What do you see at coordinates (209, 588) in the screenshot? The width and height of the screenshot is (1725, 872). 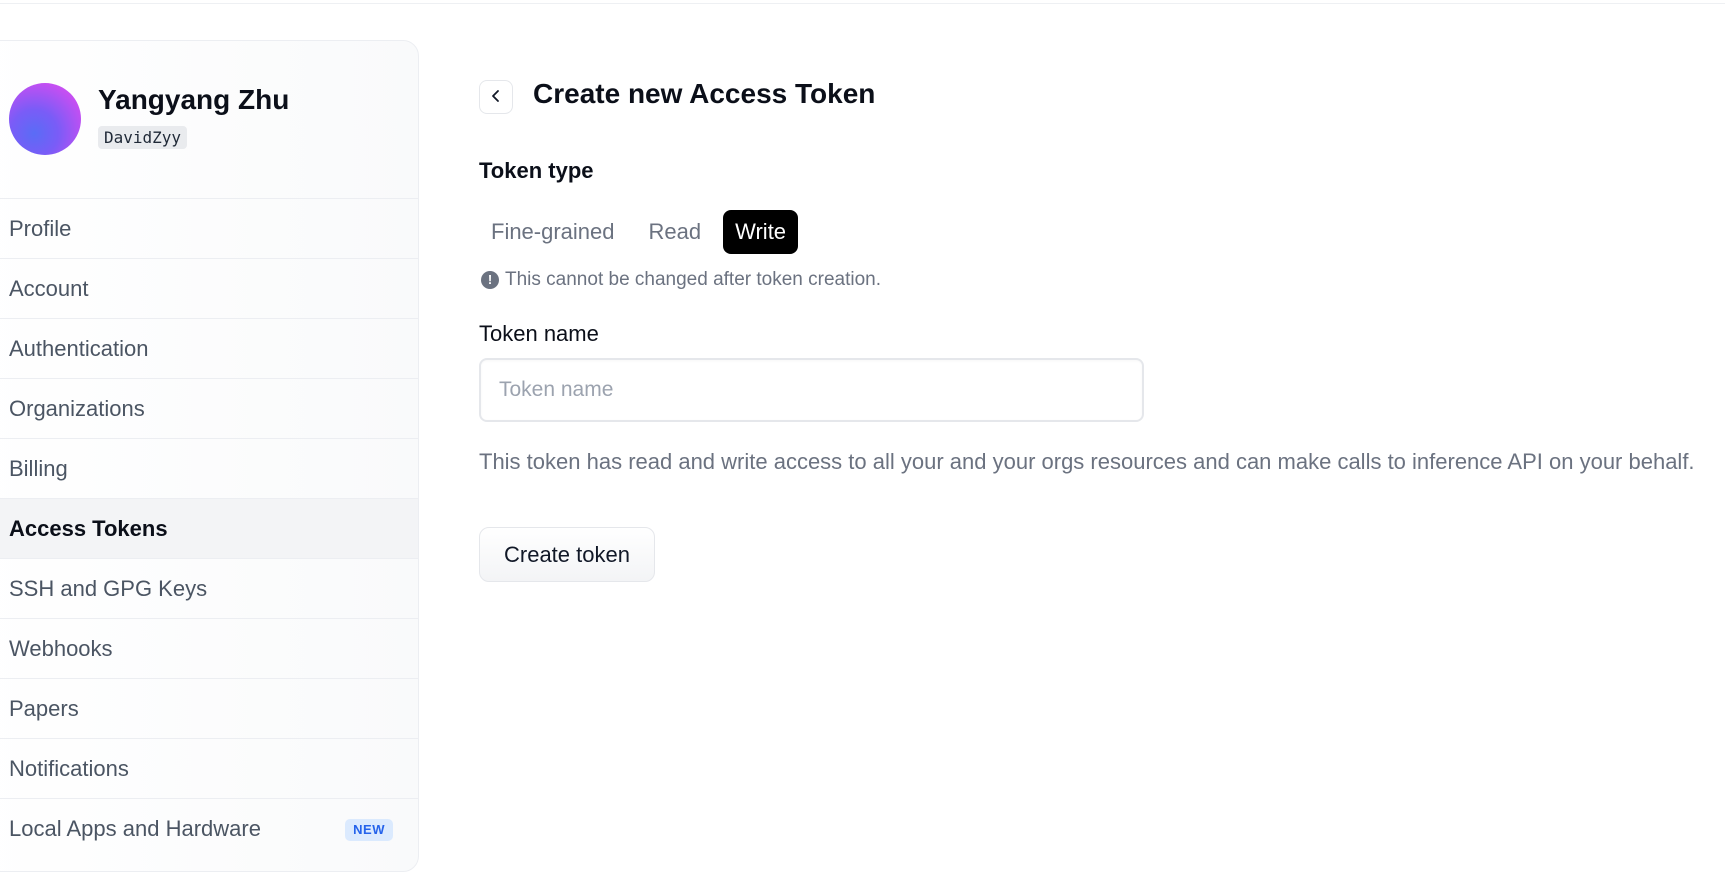 I see `sidebar-item-ssh-gpg-keys: SSH and GPG Keys` at bounding box center [209, 588].